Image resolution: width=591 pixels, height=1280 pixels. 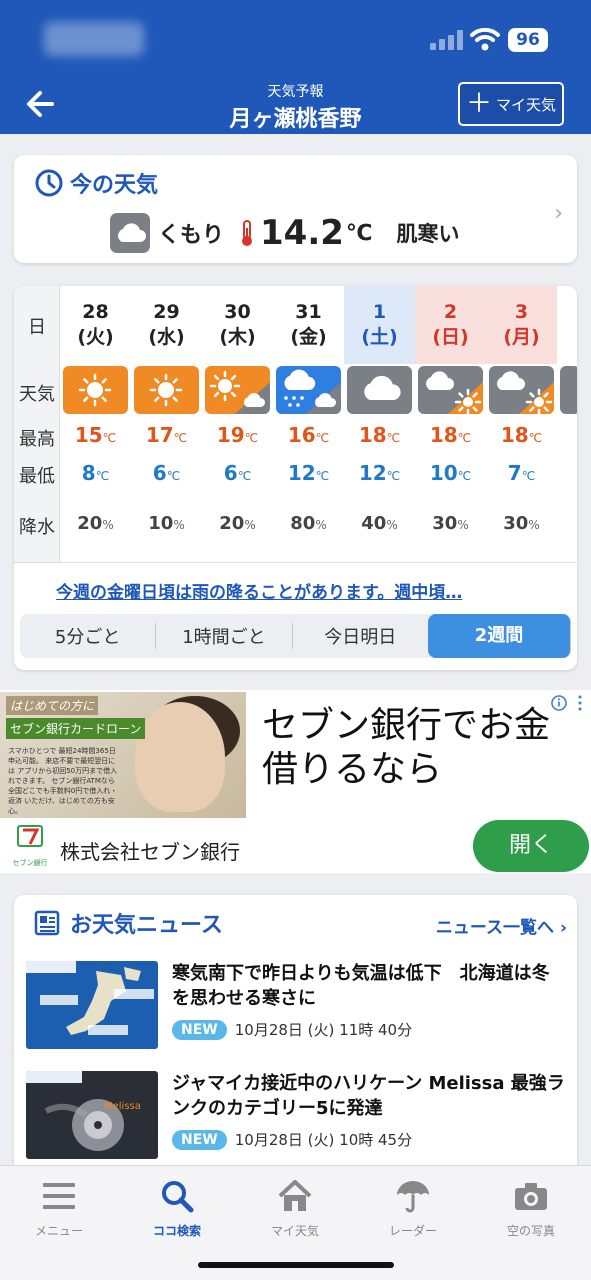 I want to click on news-list-link: ニュース一覧へ ›, so click(x=501, y=925).